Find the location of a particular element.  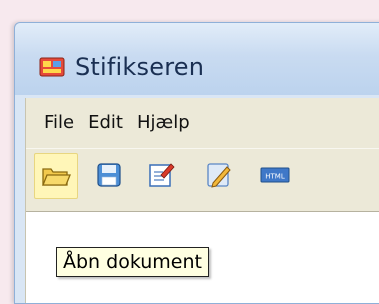

app-icon is located at coordinates (52, 67).